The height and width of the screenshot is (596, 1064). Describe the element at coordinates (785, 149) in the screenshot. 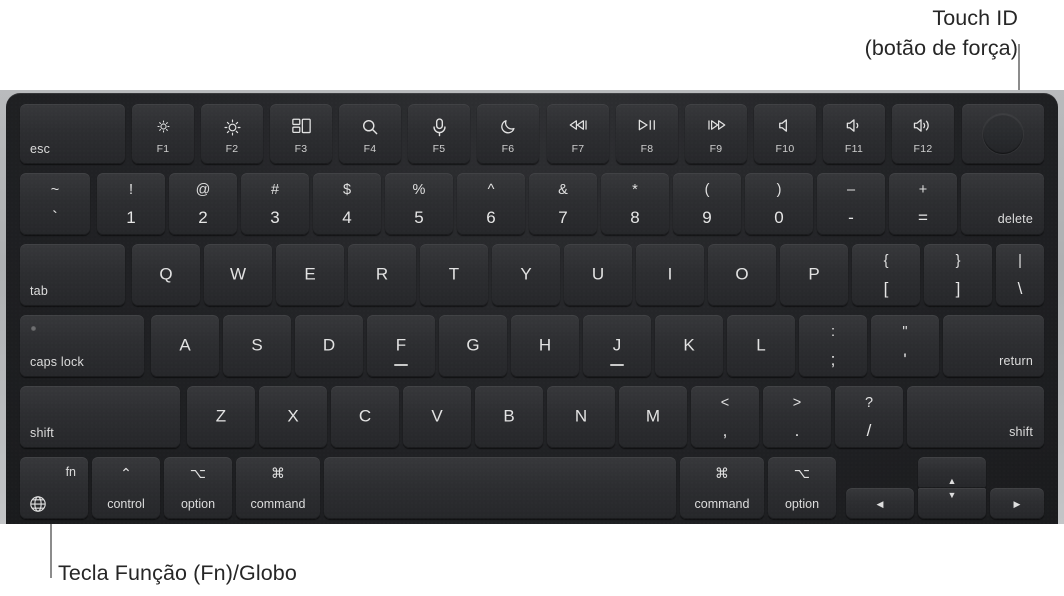

I see `key-f10-number: F10` at that location.